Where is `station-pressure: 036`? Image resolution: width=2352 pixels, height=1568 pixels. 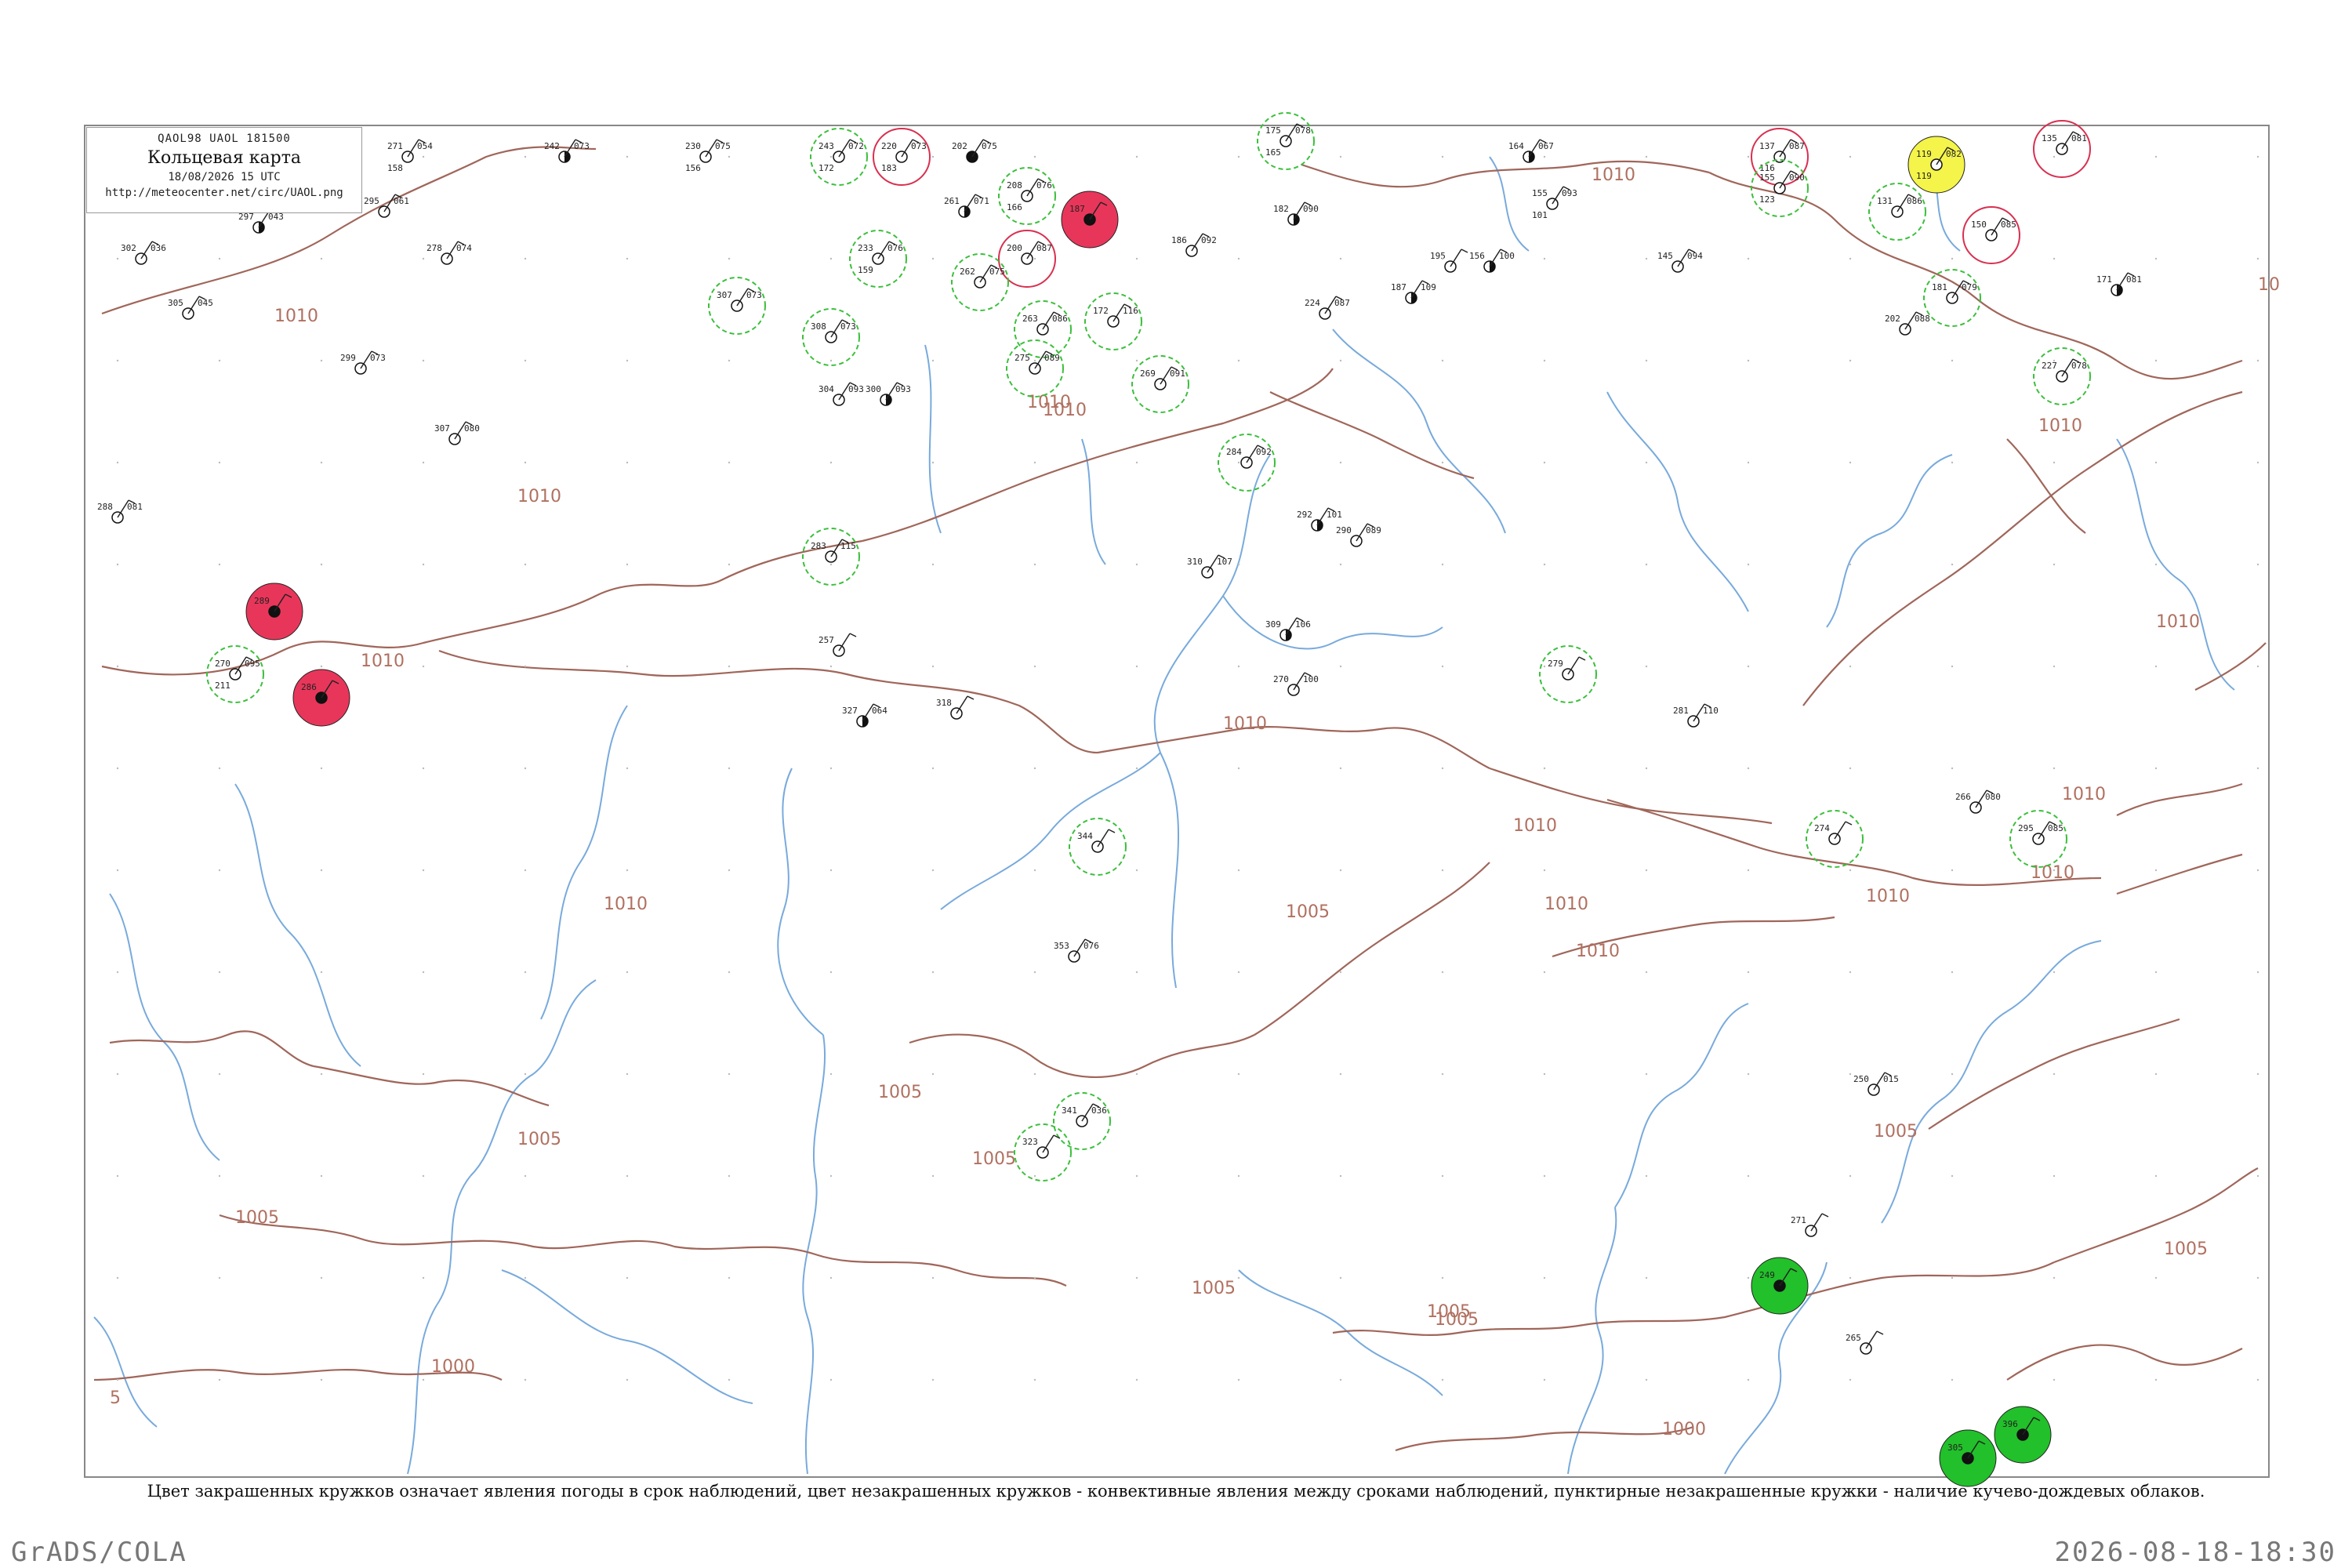
station-pressure: 036 is located at coordinates (1099, 1110).